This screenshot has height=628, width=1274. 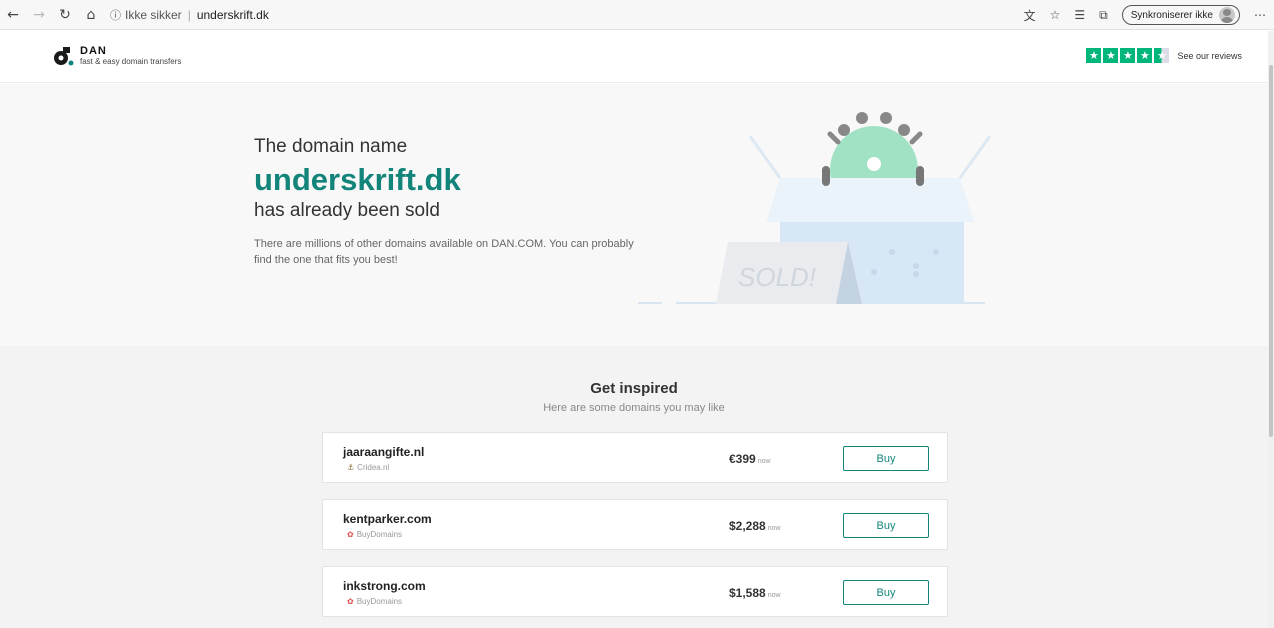 I want to click on url-text: underskrift.dk, so click(x=233, y=15).